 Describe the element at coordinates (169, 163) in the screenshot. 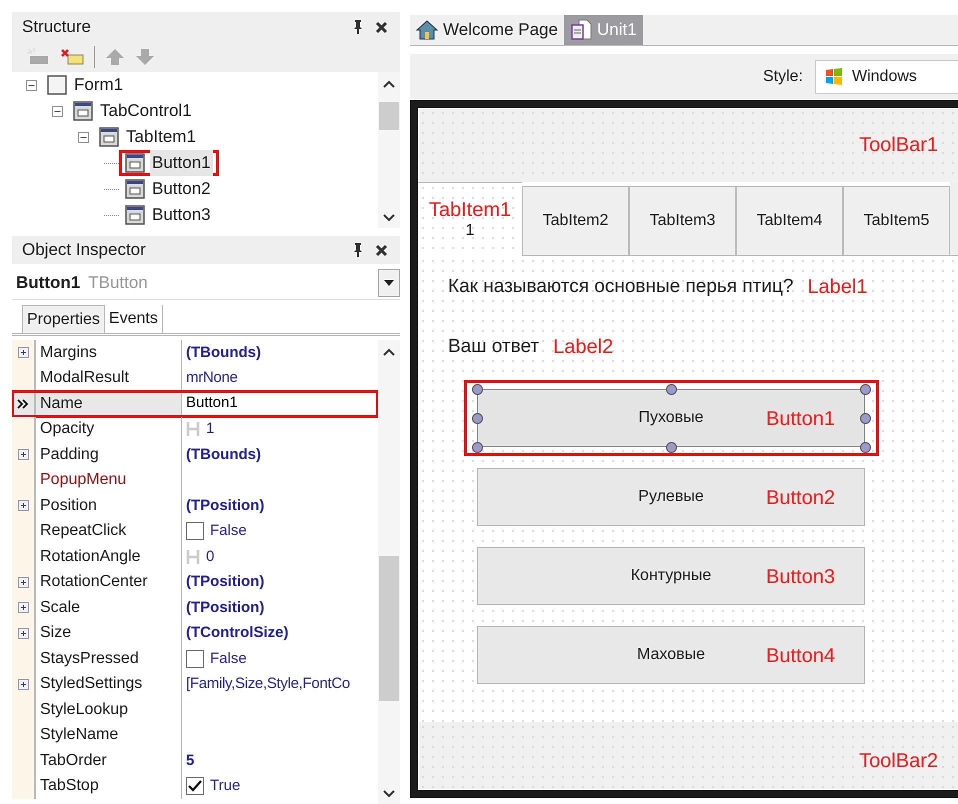

I see `tree-item: Button1` at that location.